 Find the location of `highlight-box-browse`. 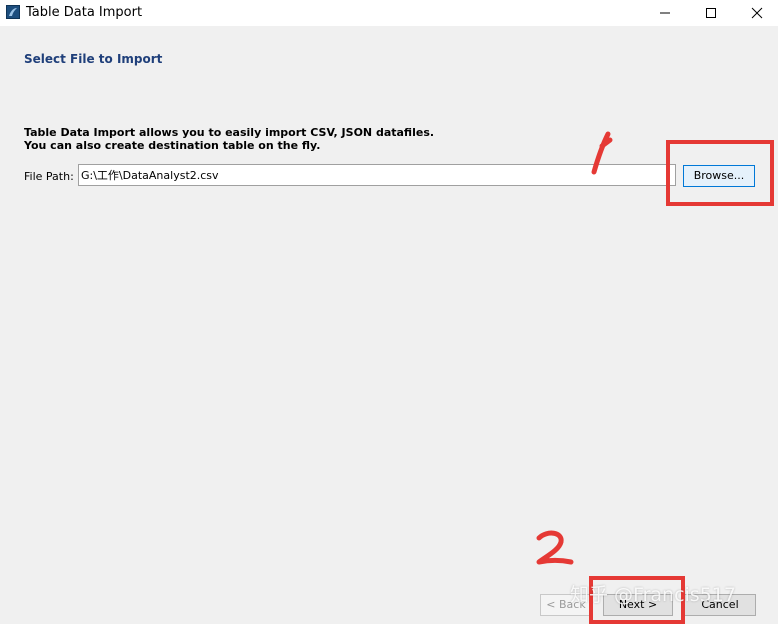

highlight-box-browse is located at coordinates (720, 173).